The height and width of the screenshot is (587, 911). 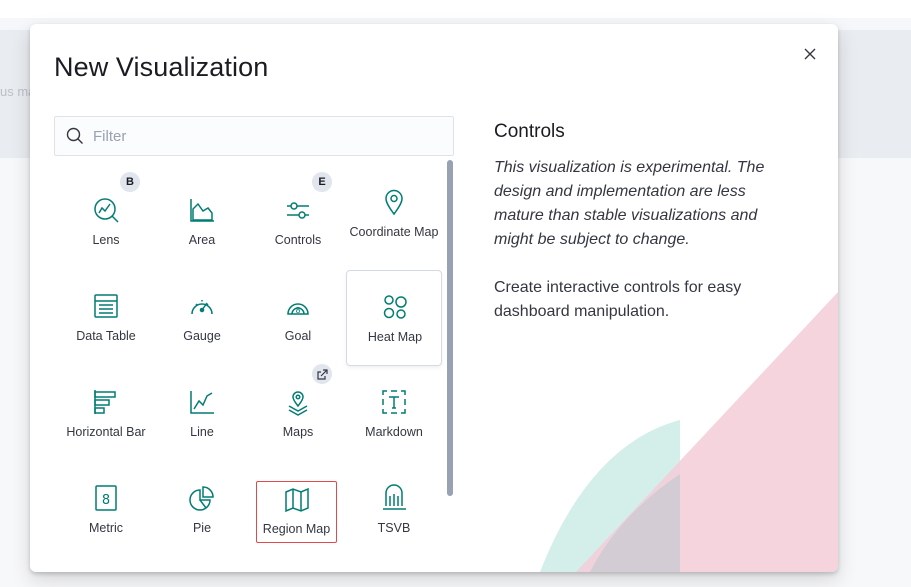 I want to click on vis-card-tsvb: TSVB, so click(x=394, y=498).